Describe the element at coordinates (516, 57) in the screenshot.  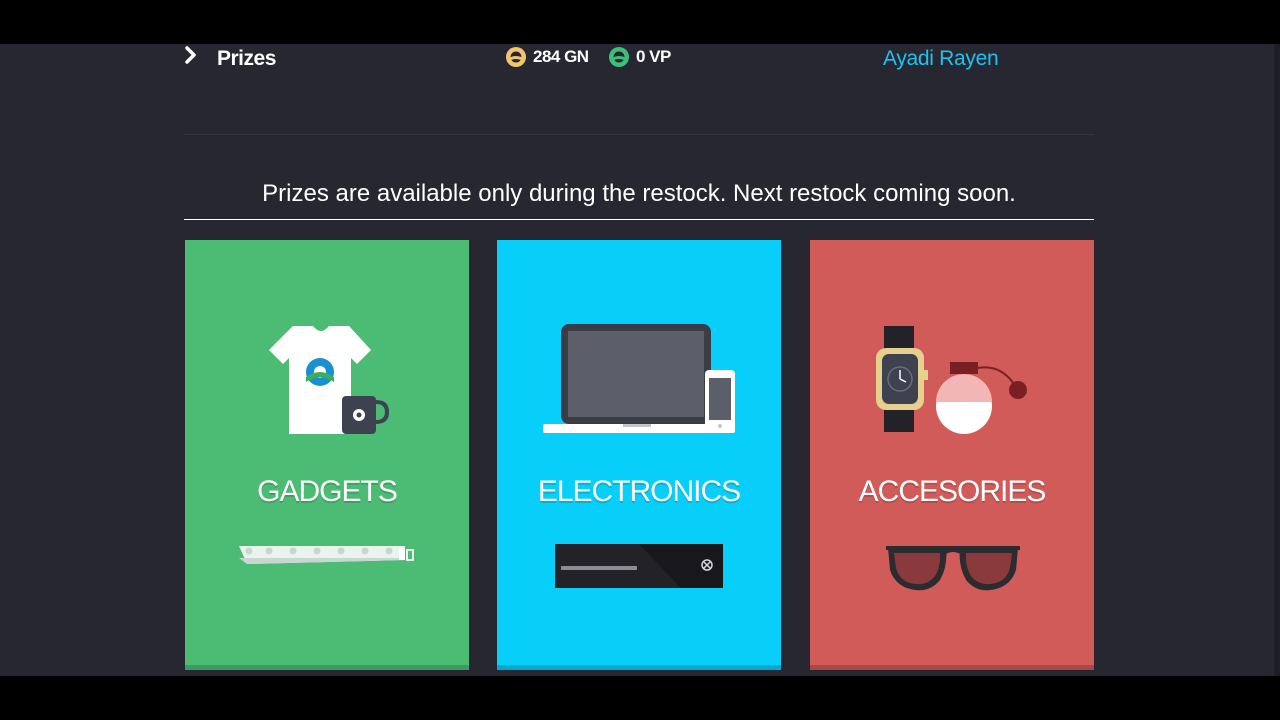
I see `gn-coin-icon` at that location.